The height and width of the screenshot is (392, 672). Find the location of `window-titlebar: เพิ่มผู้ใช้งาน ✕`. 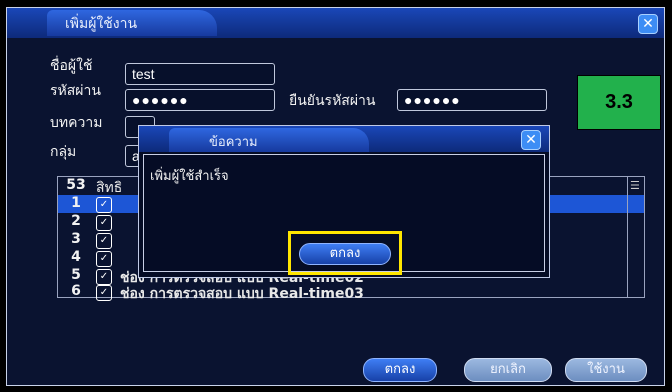

window-titlebar: เพิ่มผู้ใช้งาน ✕ is located at coordinates (335, 23).